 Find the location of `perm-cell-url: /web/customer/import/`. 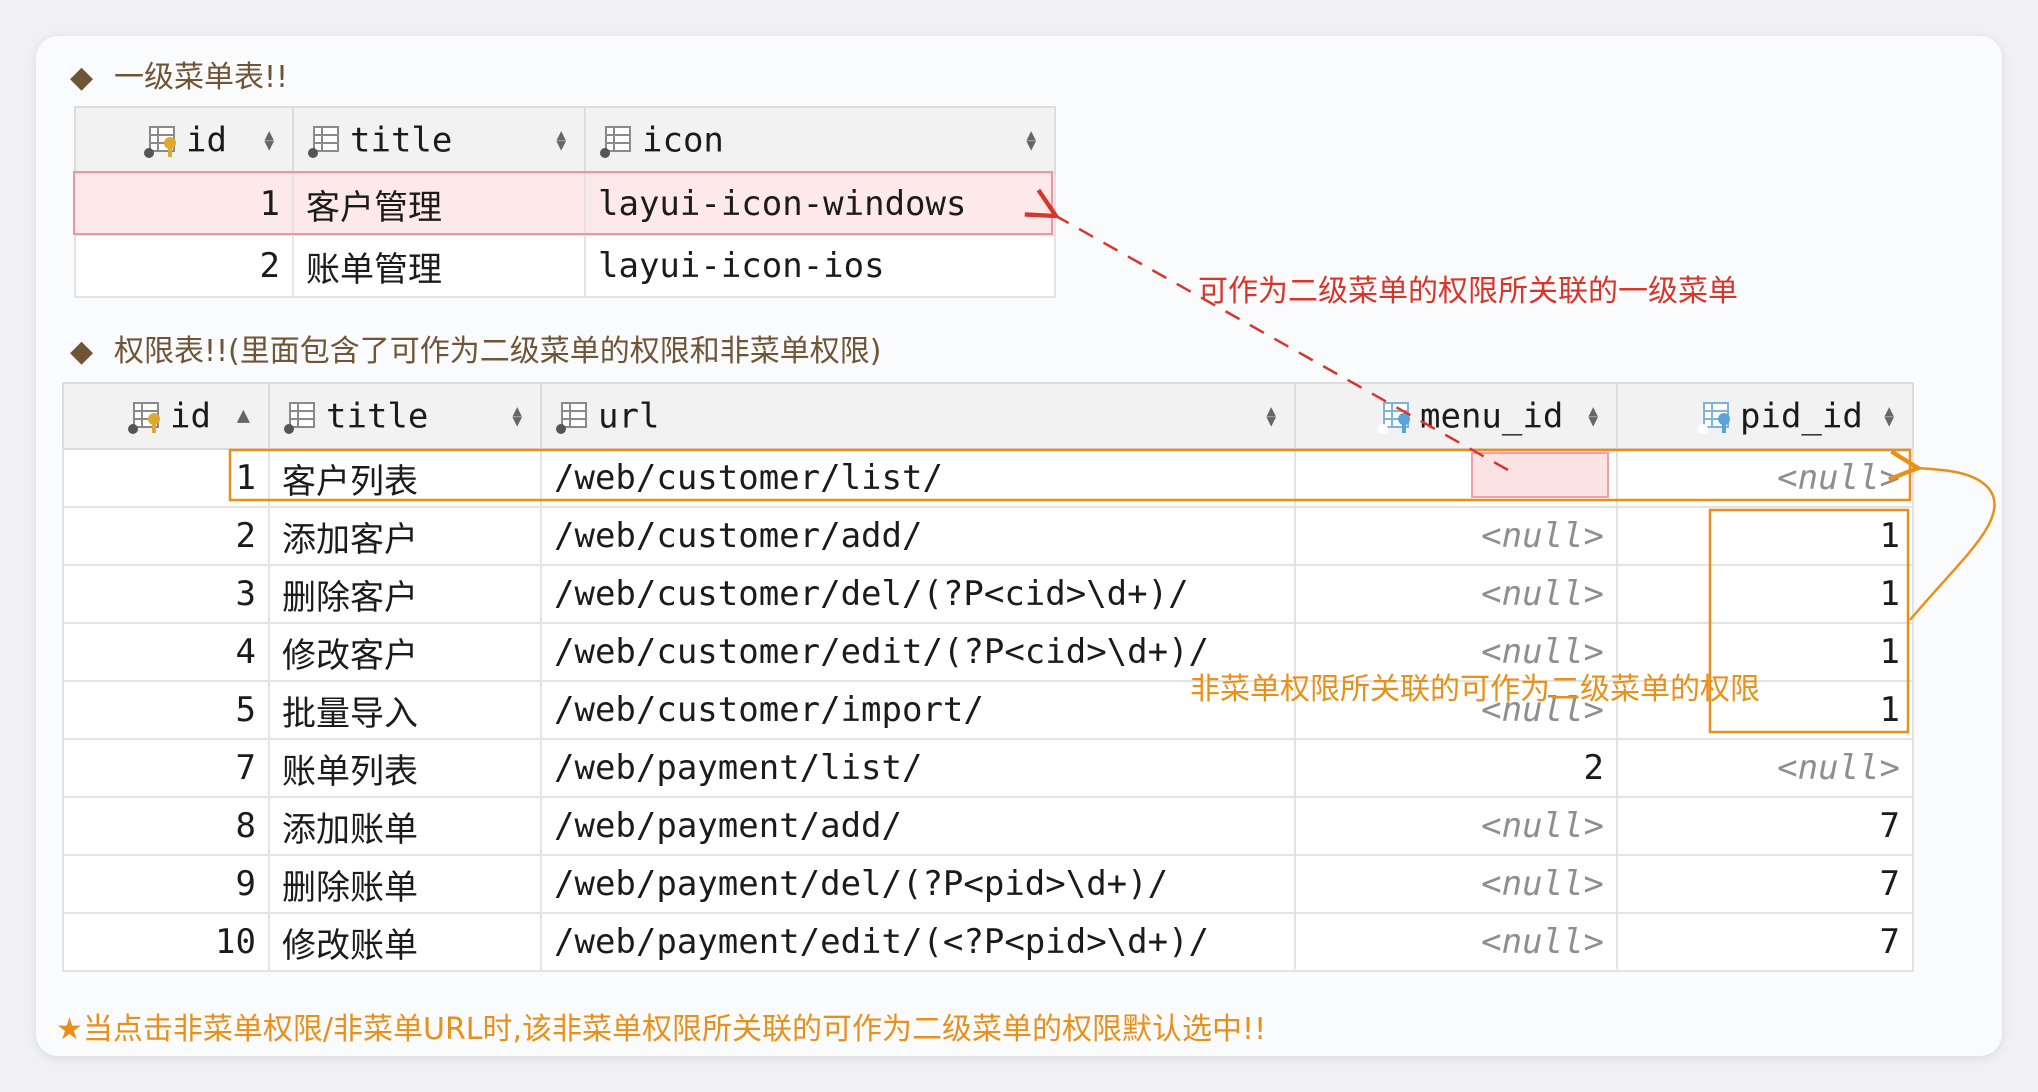

perm-cell-url: /web/customer/import/ is located at coordinates (918, 710).